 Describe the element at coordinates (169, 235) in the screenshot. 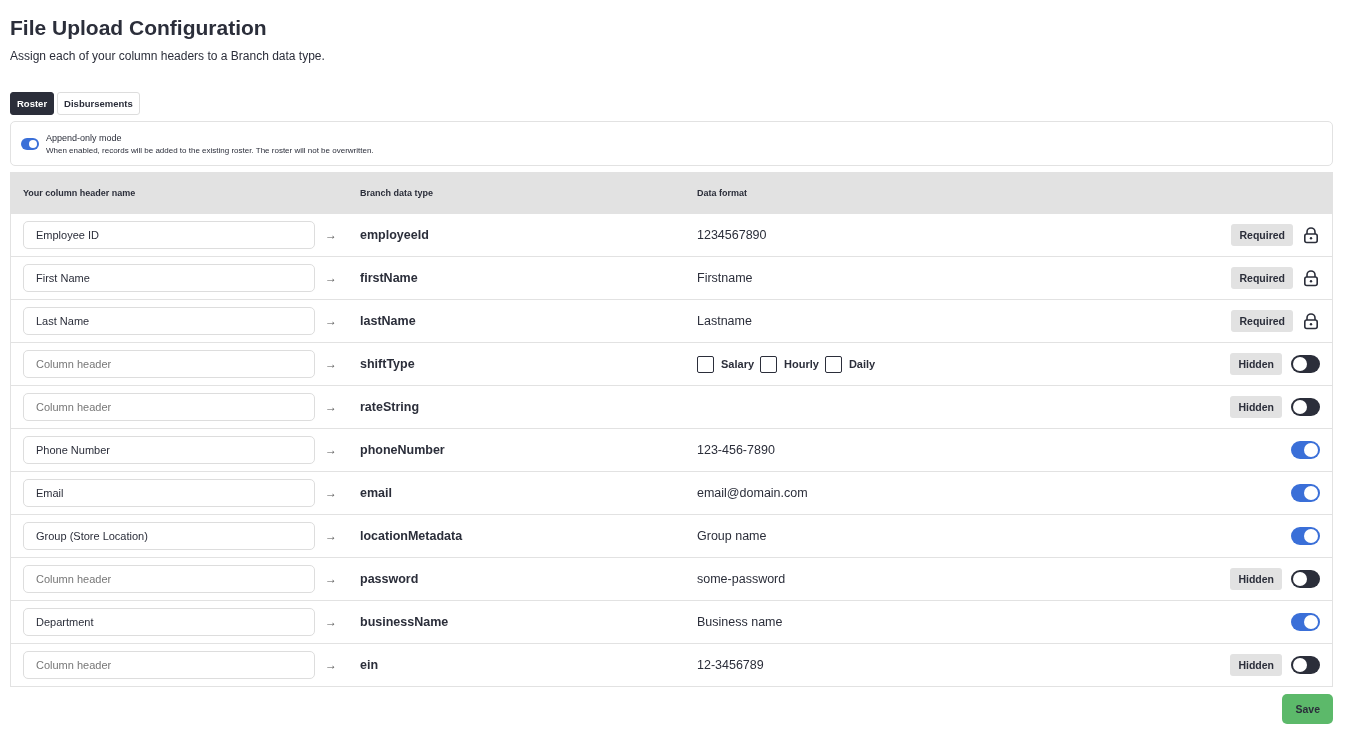

I see `column-header-input: Employee ID` at that location.